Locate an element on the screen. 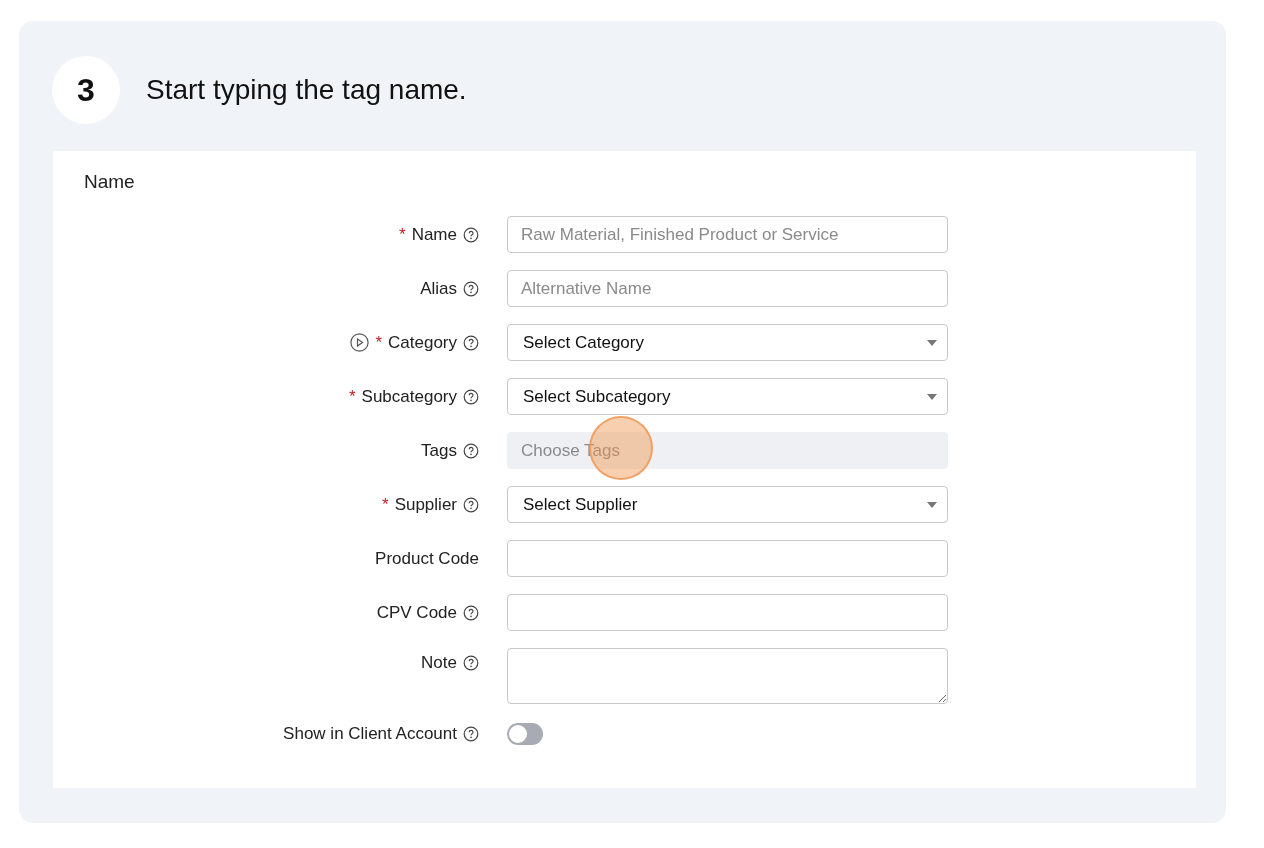 The image size is (1264, 848). field-label: Product Code is located at coordinates (427, 558).